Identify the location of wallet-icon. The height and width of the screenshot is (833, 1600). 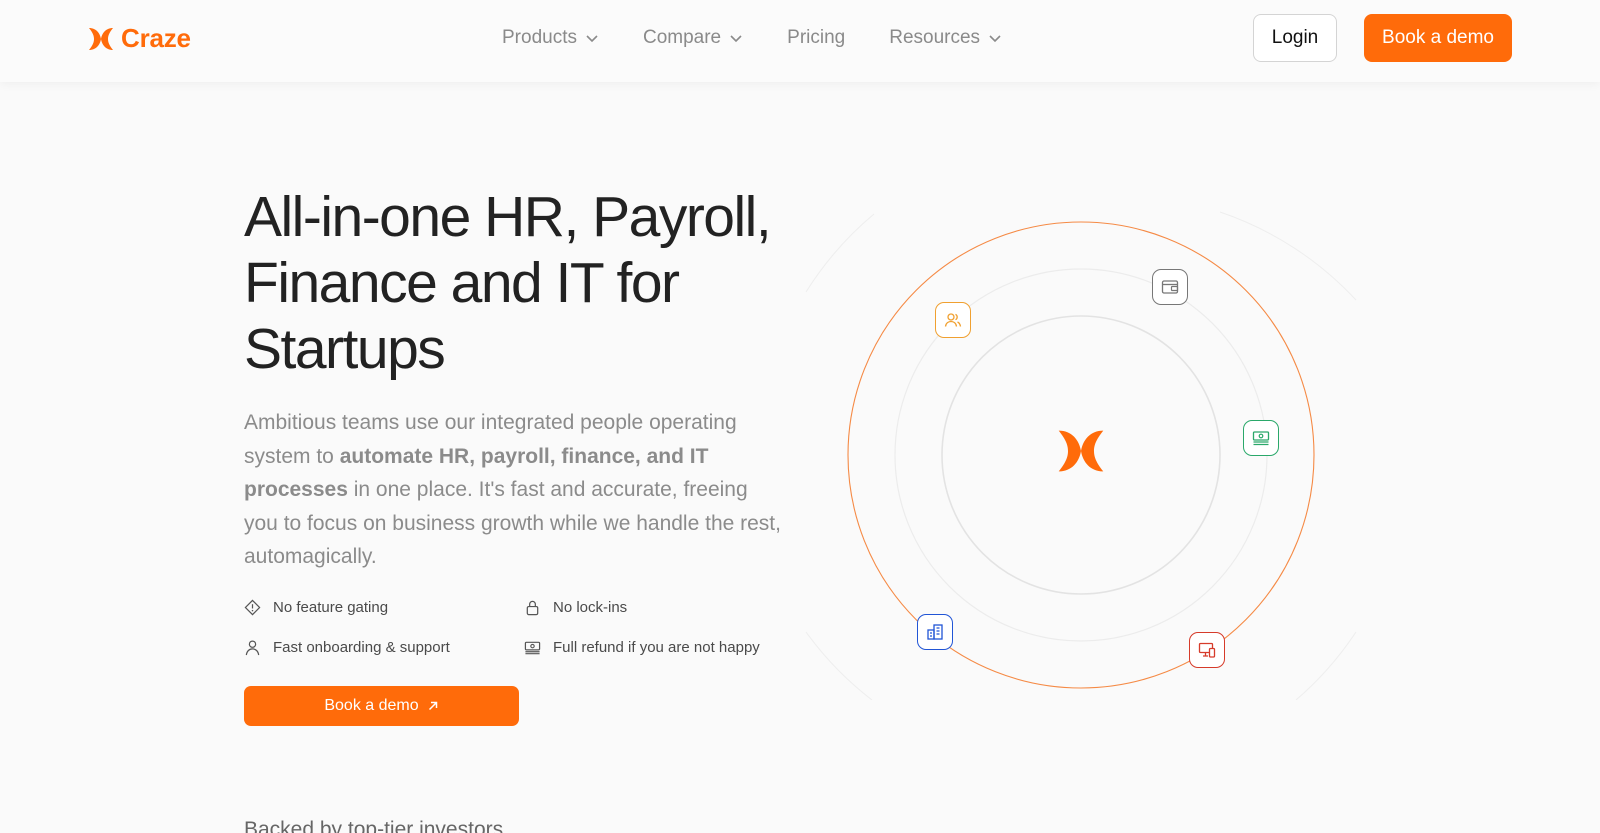
(1170, 287).